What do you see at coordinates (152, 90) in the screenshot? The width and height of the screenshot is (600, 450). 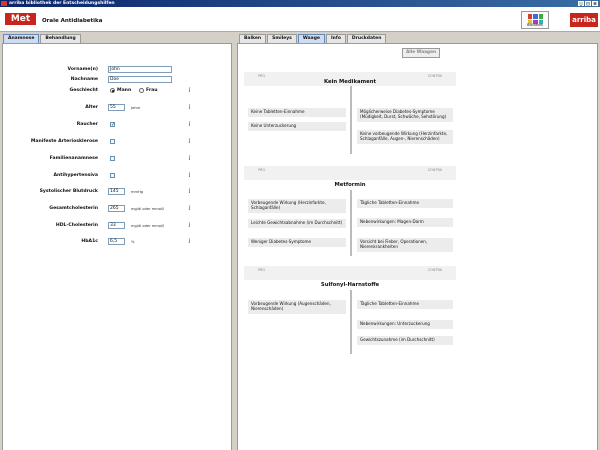 I see `gender-female-label: Frau` at bounding box center [152, 90].